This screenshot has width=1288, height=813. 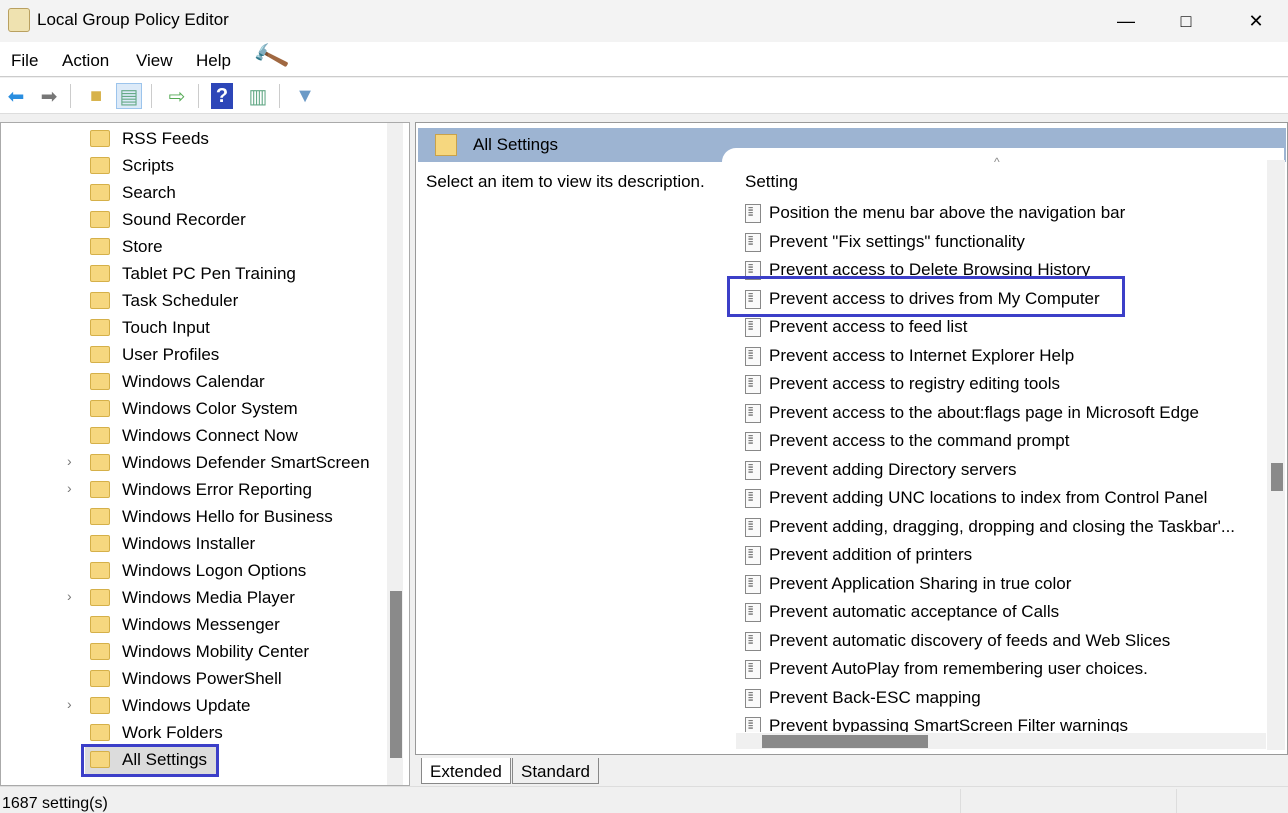 I want to click on minimize-button: —, so click(x=1126, y=21).